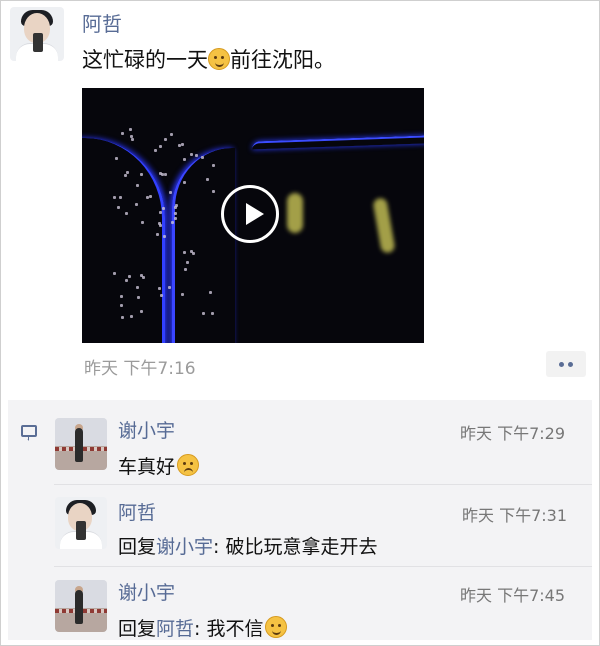 This screenshot has width=600, height=646. I want to click on post-text: 这忙碌的一天 前往沈阳。, so click(208, 59).